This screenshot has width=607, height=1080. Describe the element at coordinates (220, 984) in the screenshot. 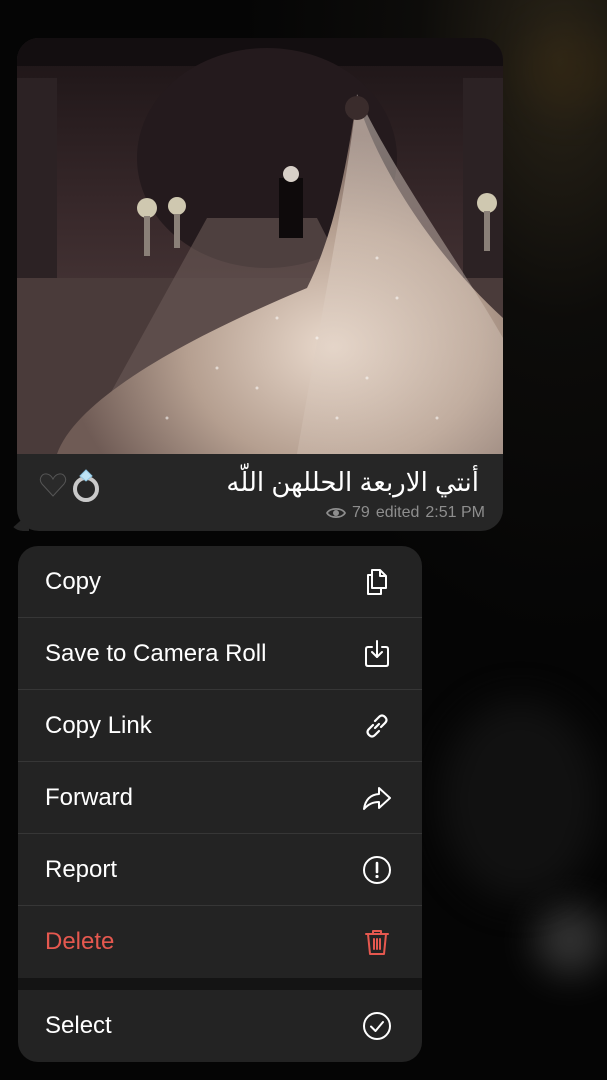

I see `menu-section-gap` at that location.